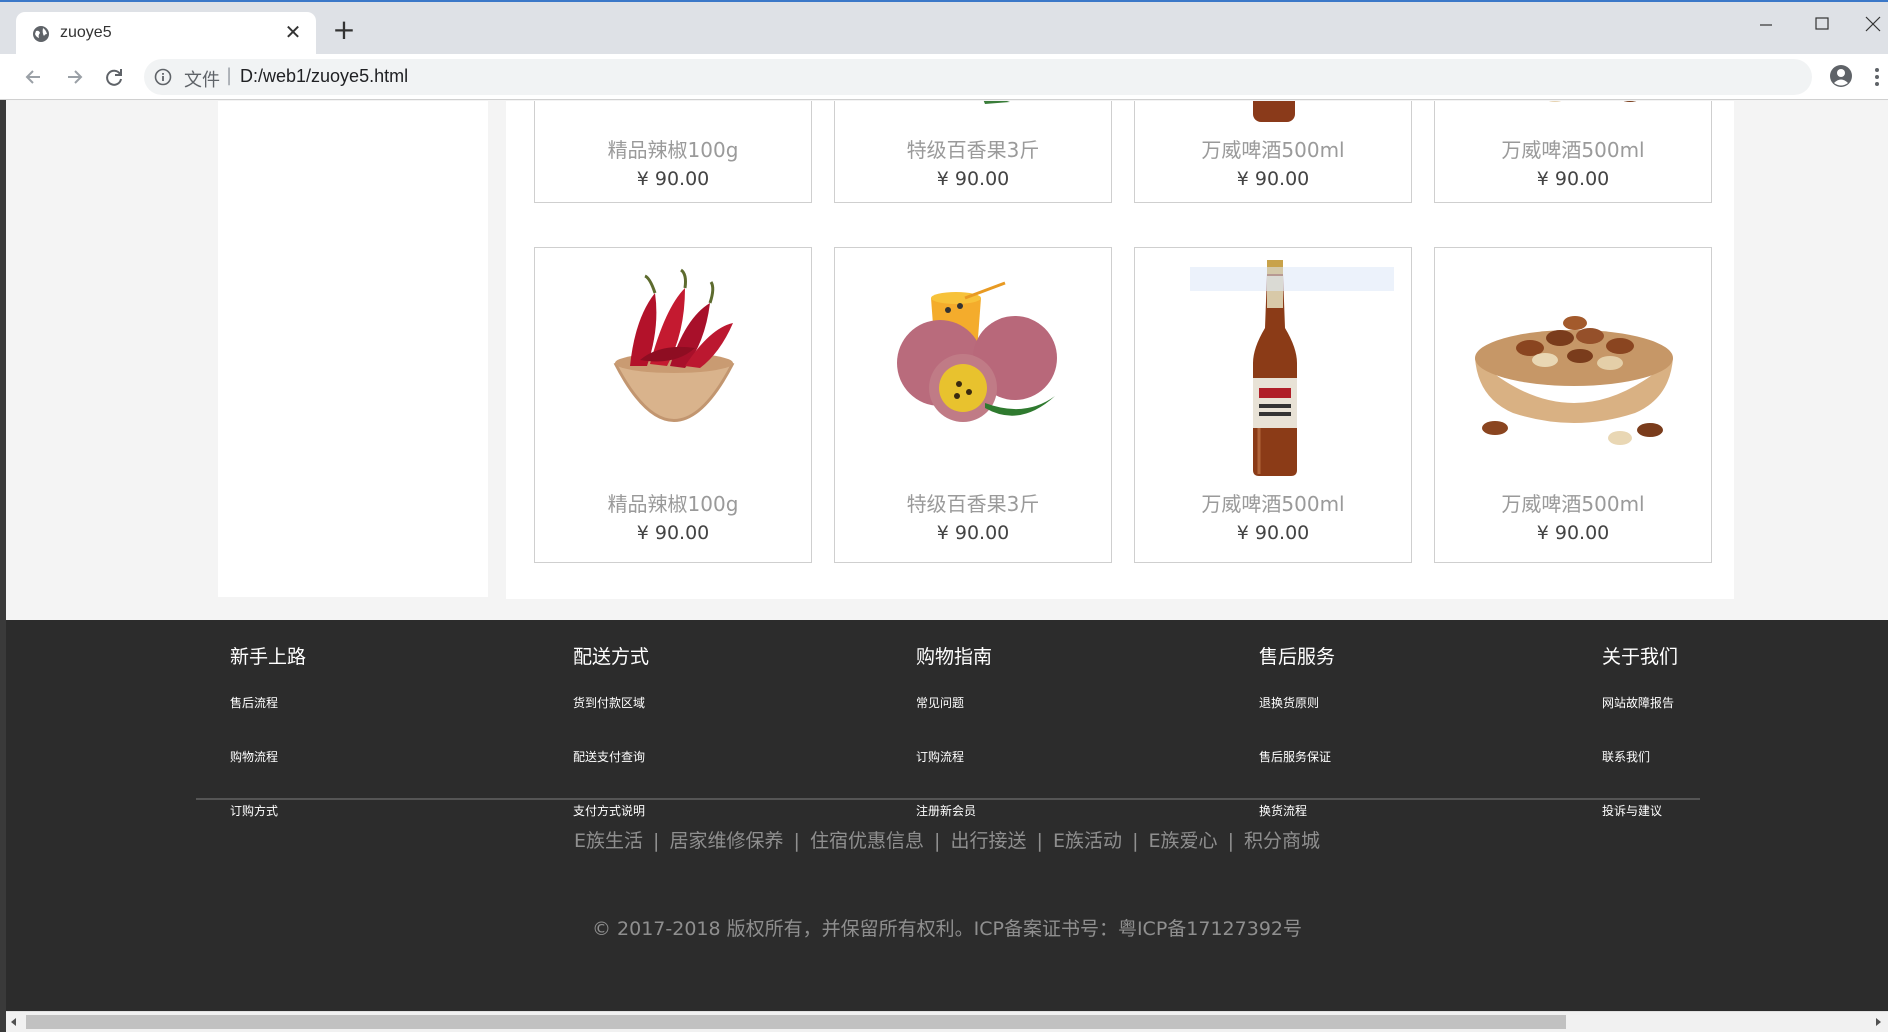 Image resolution: width=1888 pixels, height=1032 pixels. I want to click on footer-link: 配送支付查询, so click(611, 776).